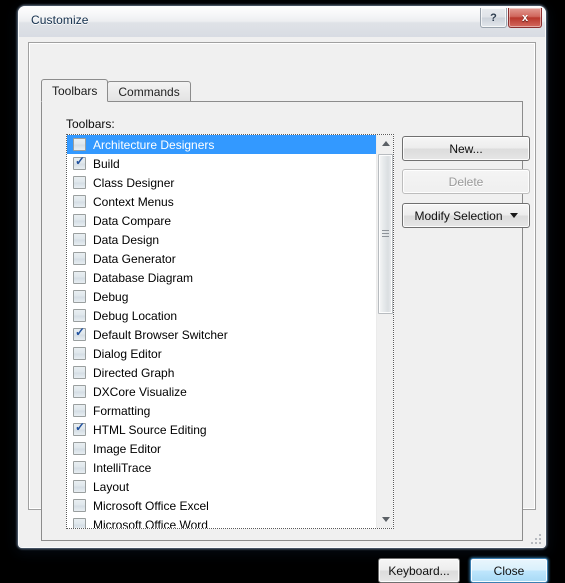 This screenshot has width=565, height=583. Describe the element at coordinates (535, 538) in the screenshot. I see `resize-grip-icon` at that location.